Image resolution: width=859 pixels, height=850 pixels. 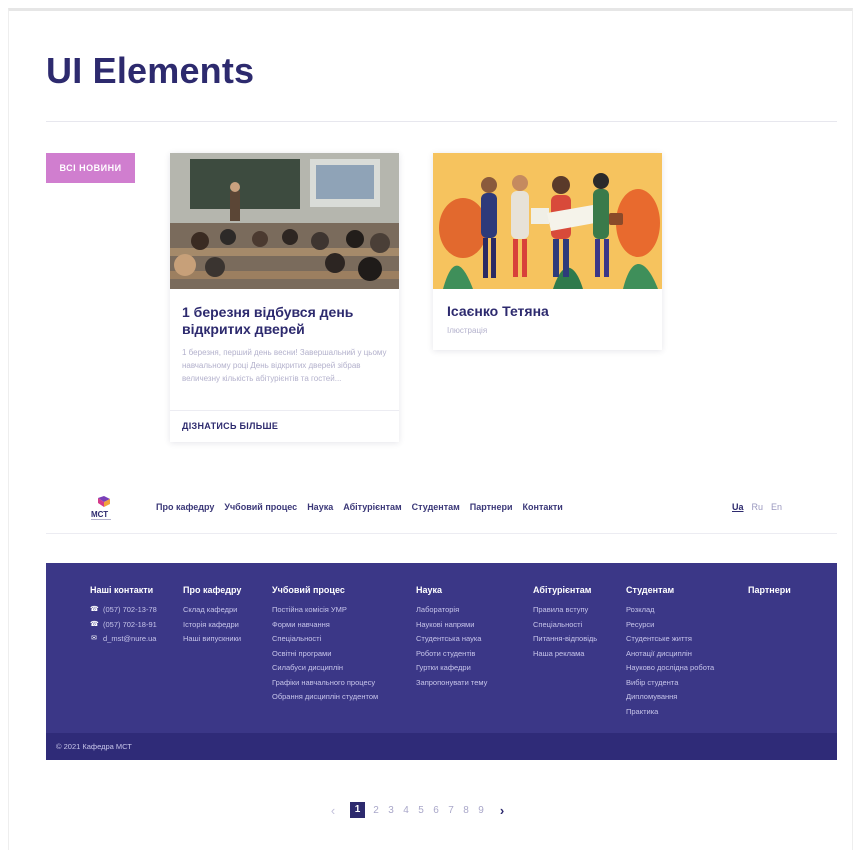 I want to click on footer-link: Освітні програми, so click(x=325, y=654).